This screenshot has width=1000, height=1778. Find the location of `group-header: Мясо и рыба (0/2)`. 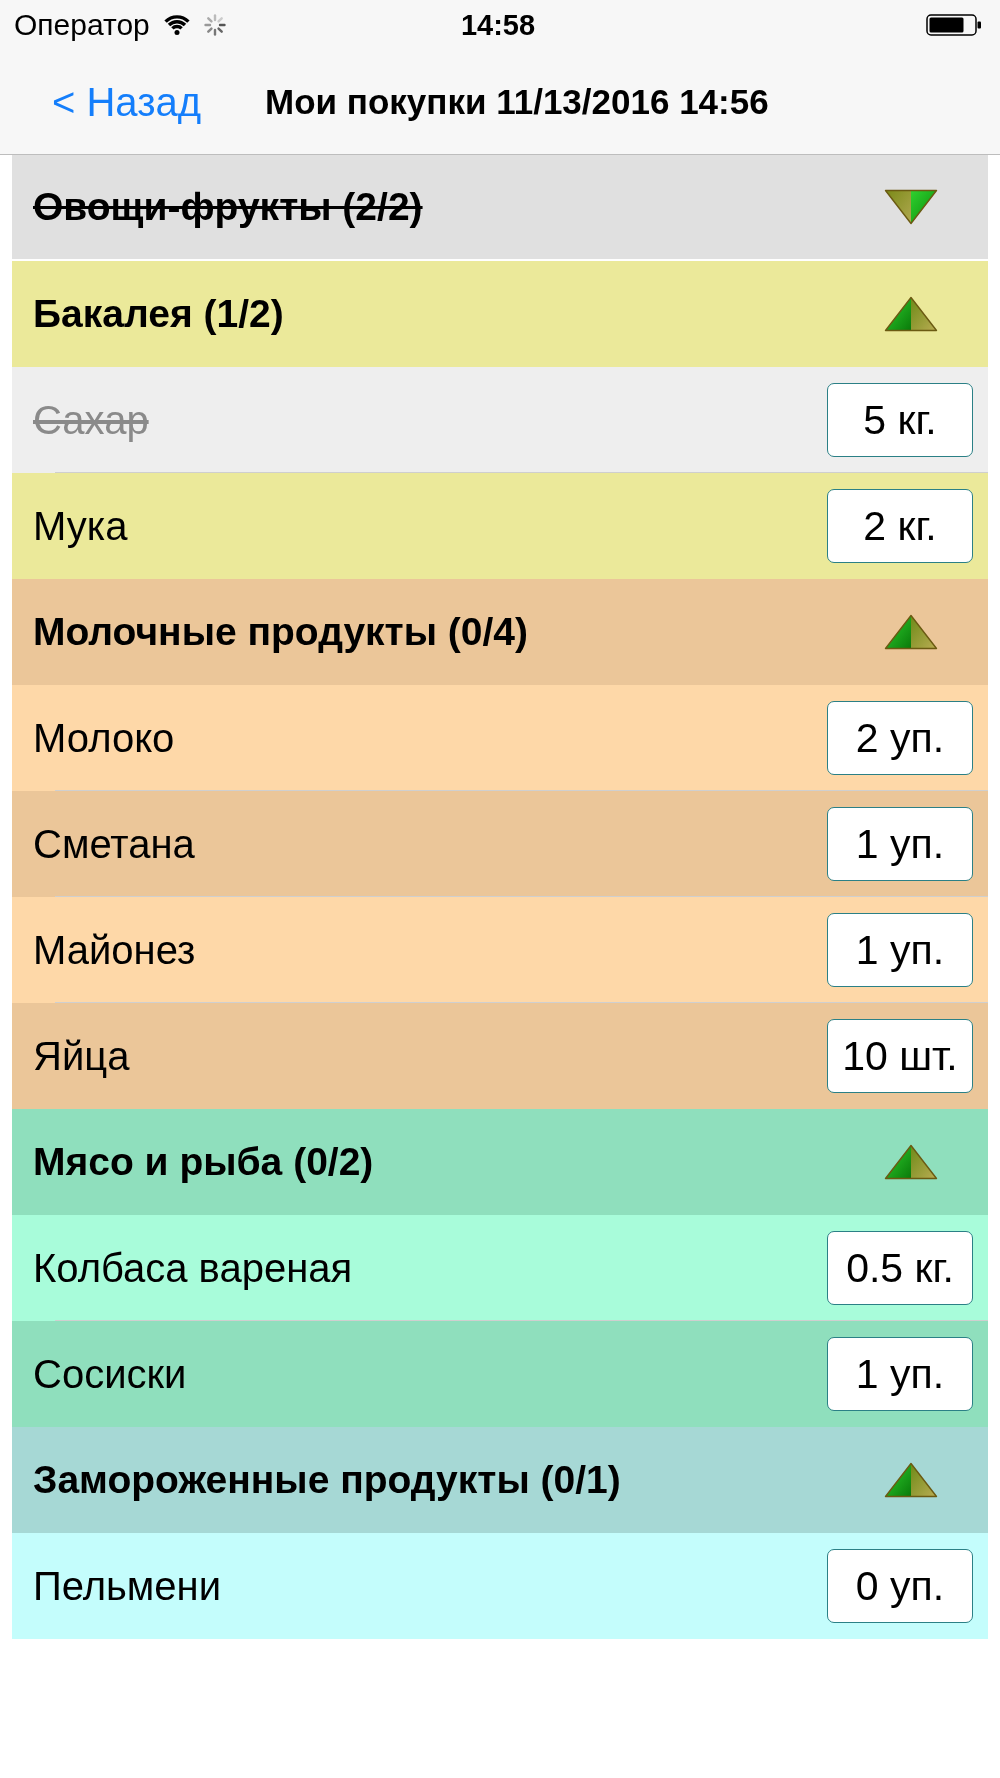

group-header: Мясо и рыба (0/2) is located at coordinates (500, 1162).